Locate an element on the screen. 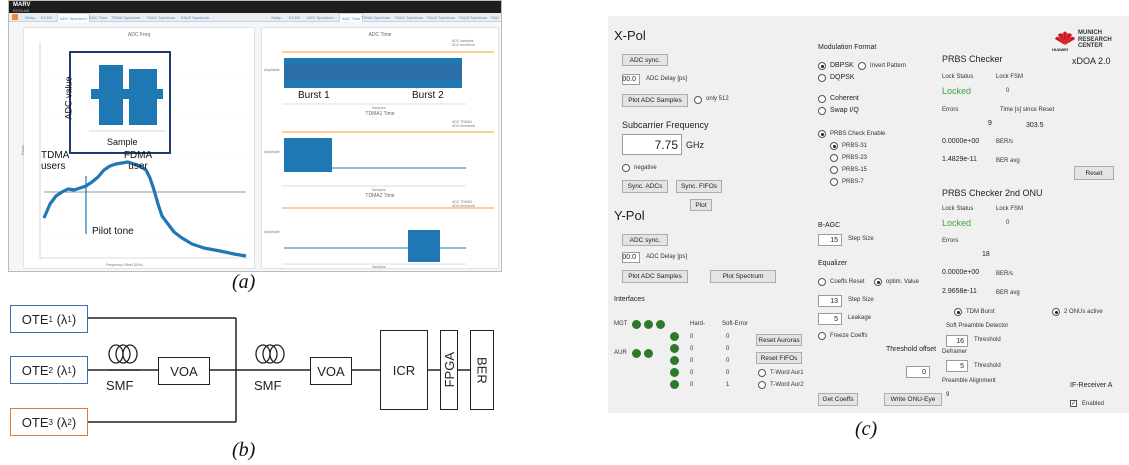 The width and height of the screenshot is (1129, 465). tab-adc-time: ADC Time is located at coordinates (98, 17).